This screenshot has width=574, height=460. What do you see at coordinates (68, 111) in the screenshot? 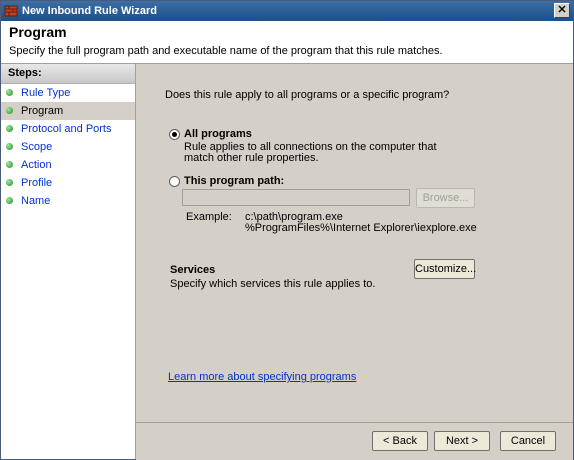
I see `step-program: Program` at bounding box center [68, 111].